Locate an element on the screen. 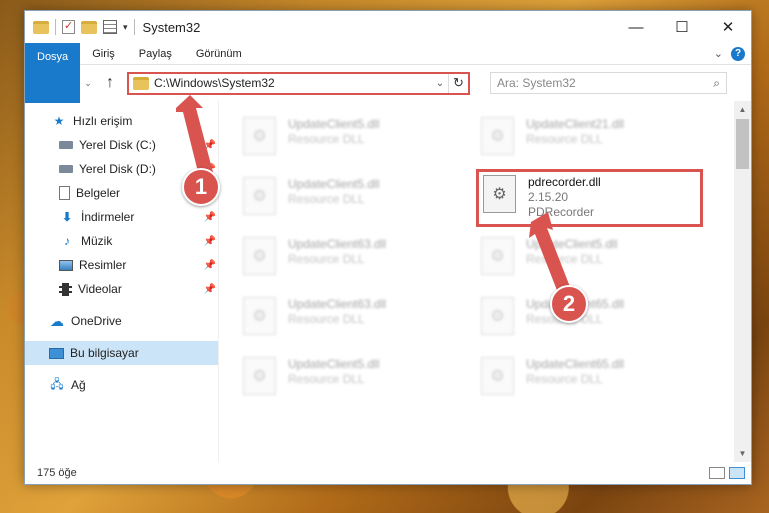  tab-gorunum: Görünüm is located at coordinates (219, 53).